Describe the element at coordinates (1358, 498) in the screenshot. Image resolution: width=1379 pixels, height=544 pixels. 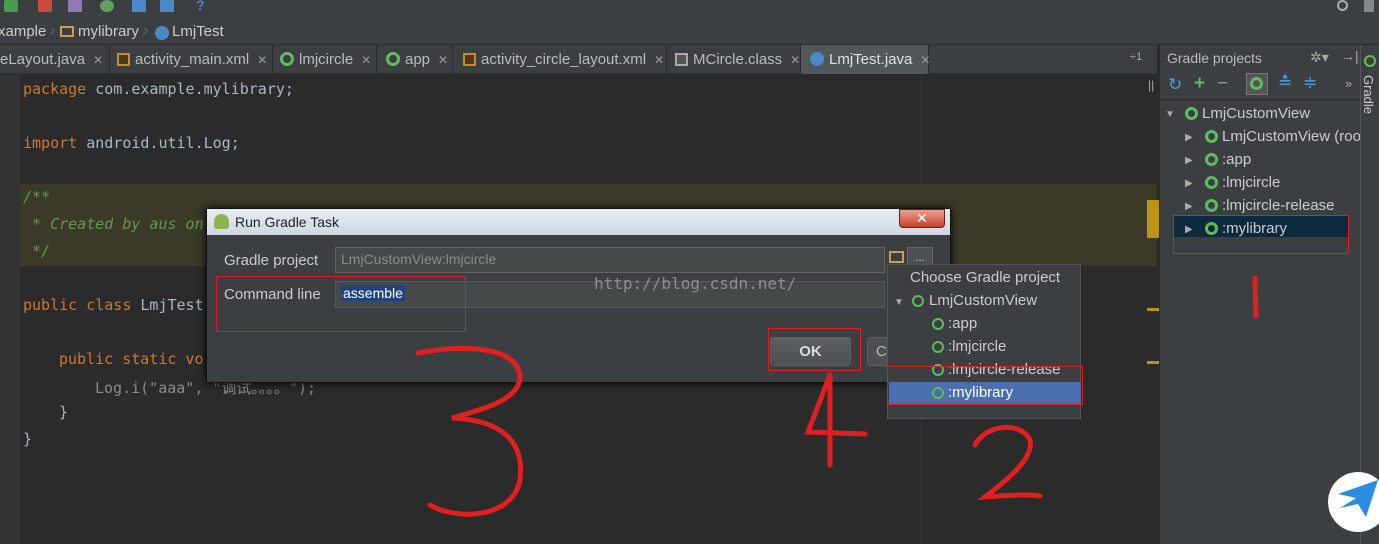
I see `bird-logo-icon` at that location.